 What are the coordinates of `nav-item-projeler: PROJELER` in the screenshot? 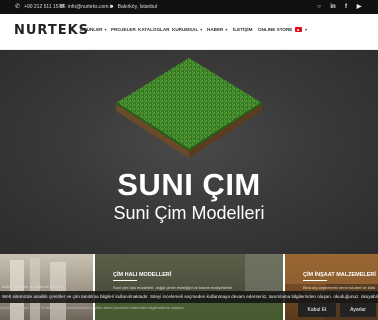 It's located at (123, 29).